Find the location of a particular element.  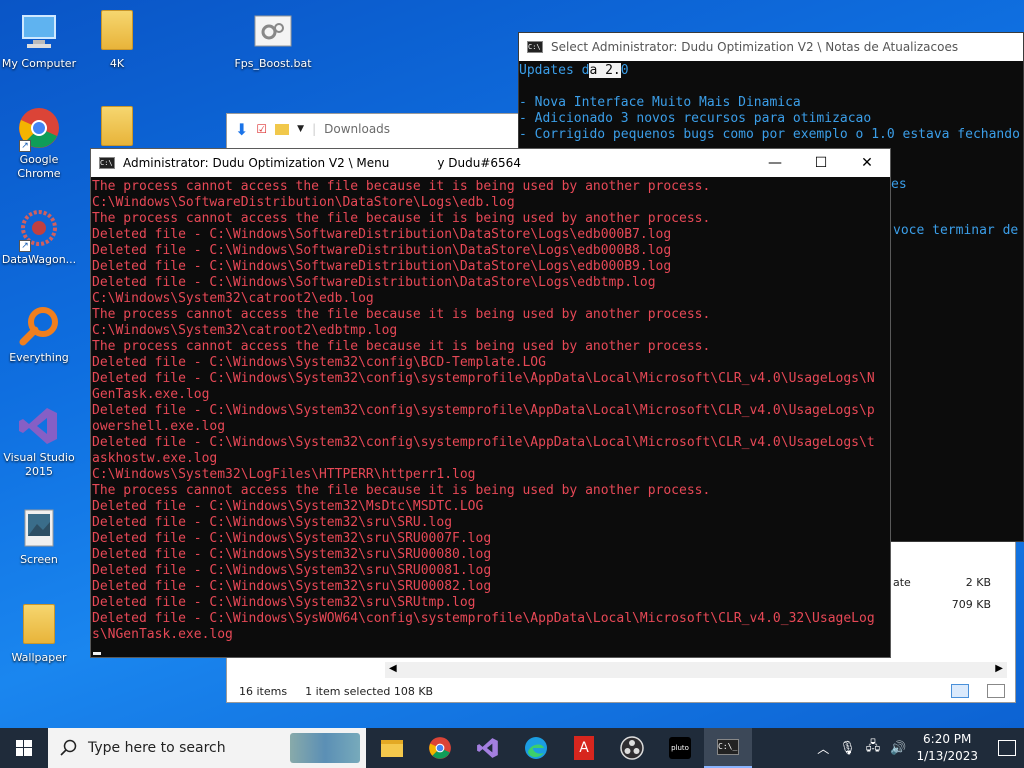

minimize-button: — is located at coordinates (775, 163).